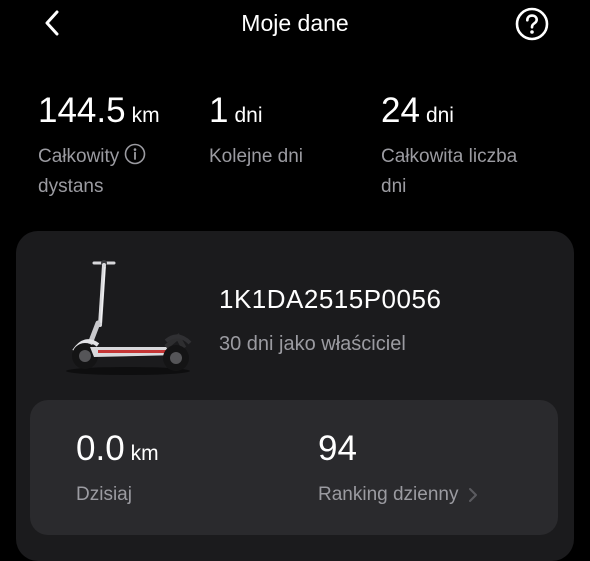 The height and width of the screenshot is (561, 590). I want to click on stat-total-days: 24 dni Całkowita liczba dni, so click(449, 146).